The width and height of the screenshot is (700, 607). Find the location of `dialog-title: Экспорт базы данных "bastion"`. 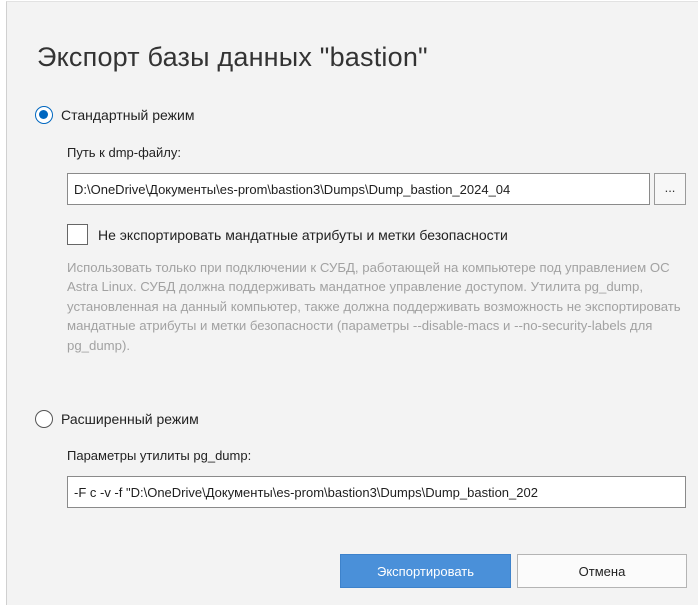

dialog-title: Экспорт базы данных "bastion" is located at coordinates (232, 57).